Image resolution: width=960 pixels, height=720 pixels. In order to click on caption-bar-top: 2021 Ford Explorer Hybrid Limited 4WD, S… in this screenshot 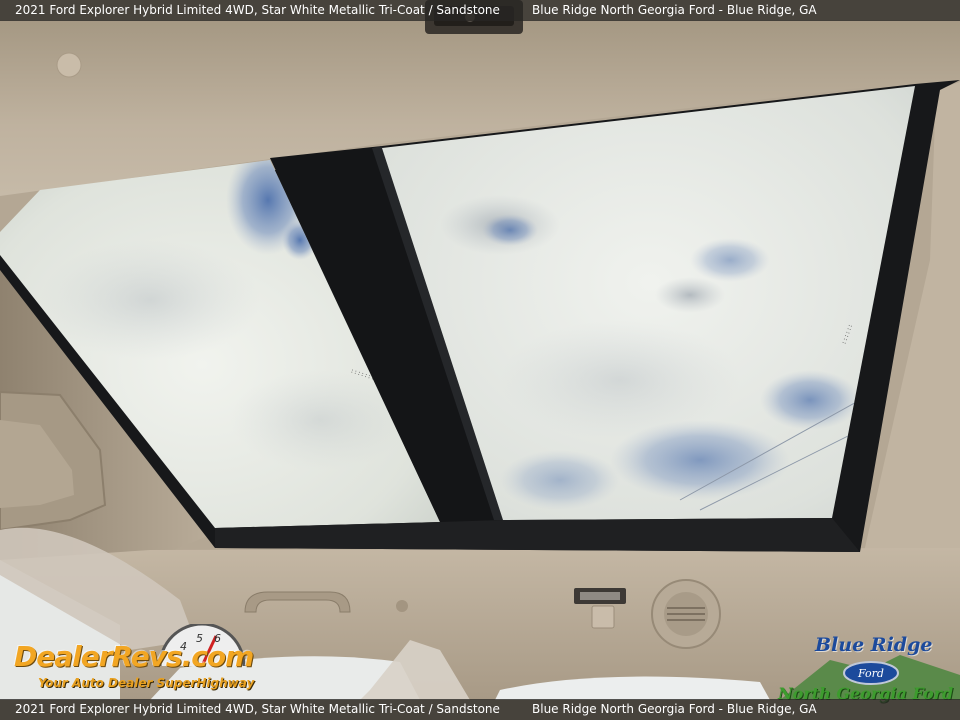, I will do `click(480, 10)`.